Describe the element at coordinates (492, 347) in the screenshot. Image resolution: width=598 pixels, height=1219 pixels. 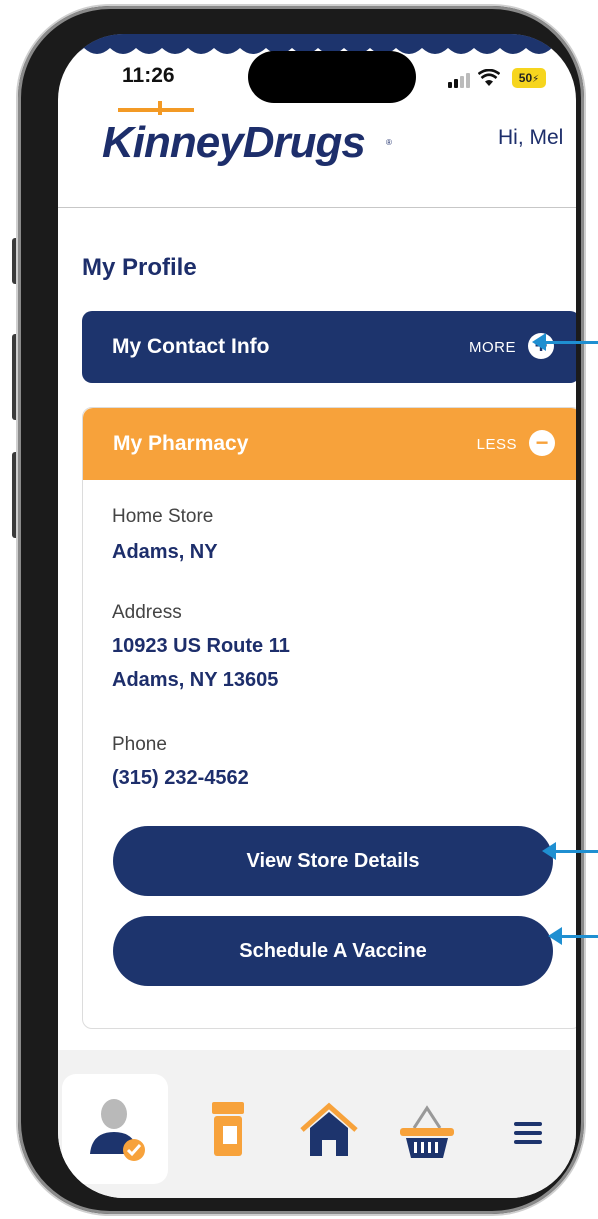
I see `contact-info-more-label: MORE` at that location.